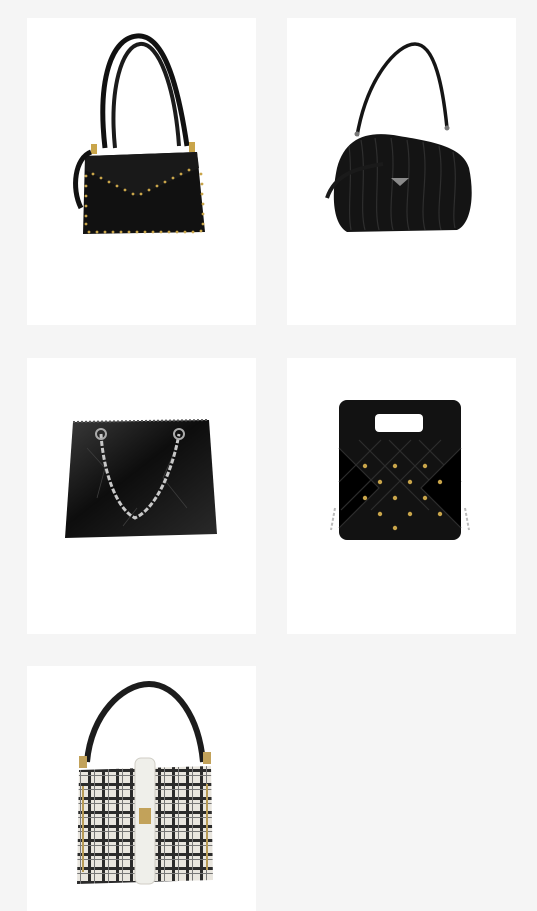  I want to click on product-card-quilted-cutout-tote, so click(401, 496).